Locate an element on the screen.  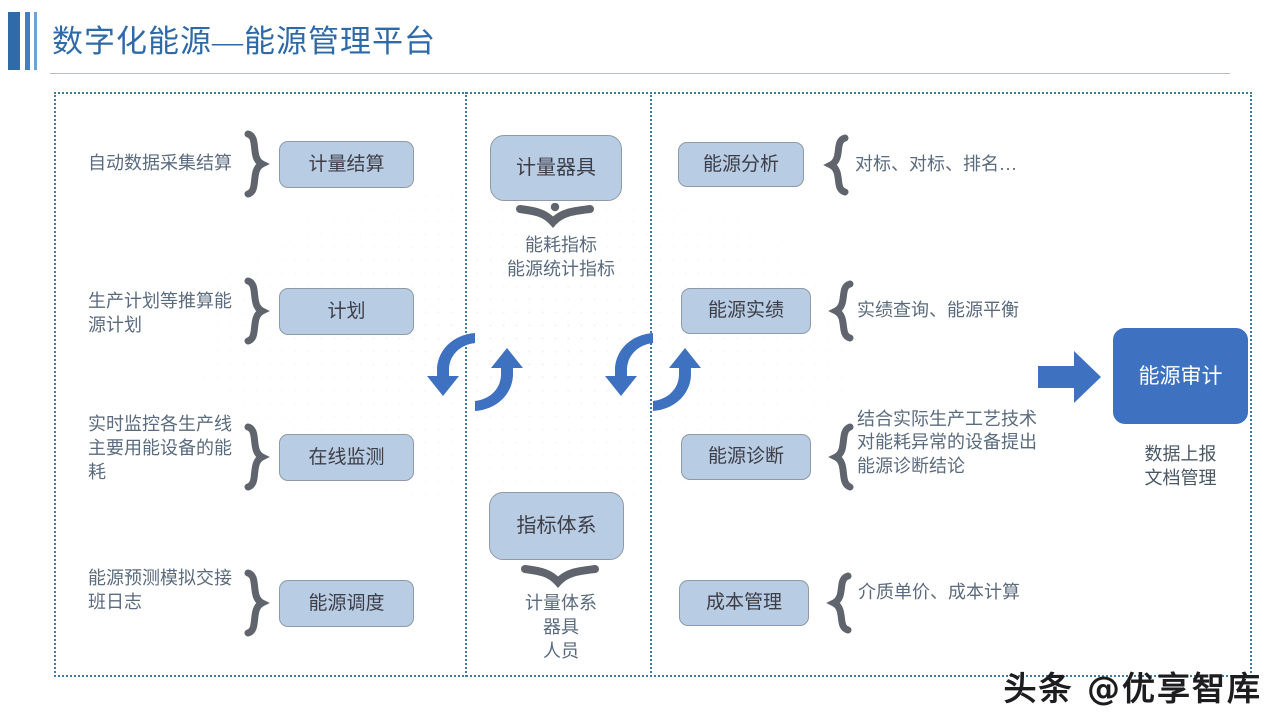
title-divider-rule is located at coordinates (640, 73).